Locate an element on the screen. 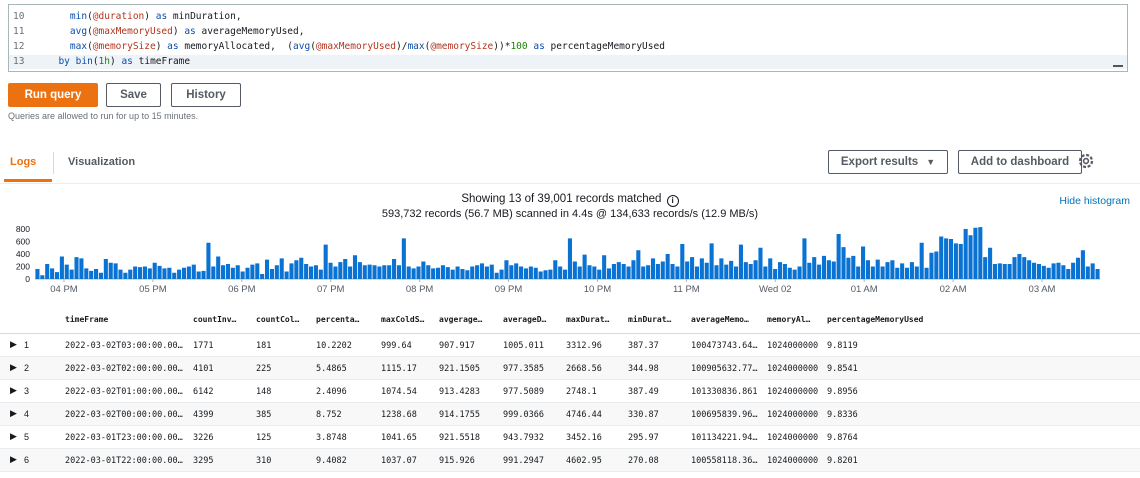 Image resolution: width=1140 pixels, height=478 pixels. history-button: History is located at coordinates (206, 95).